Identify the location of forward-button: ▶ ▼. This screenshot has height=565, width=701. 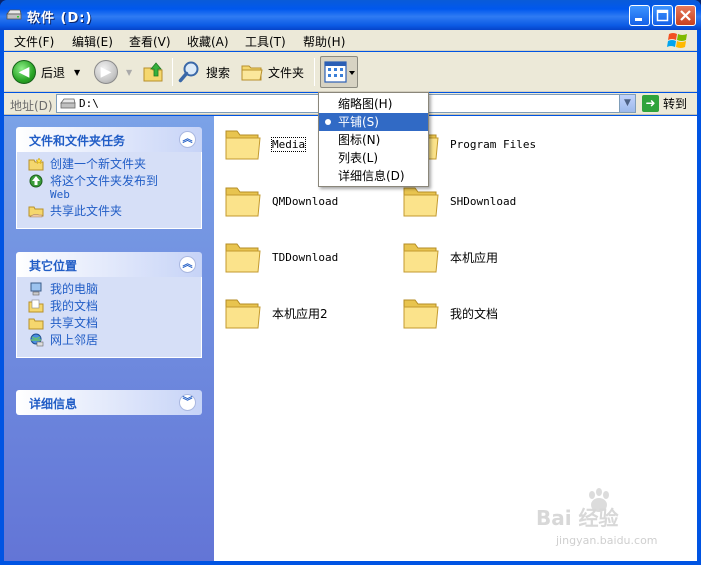
(113, 72).